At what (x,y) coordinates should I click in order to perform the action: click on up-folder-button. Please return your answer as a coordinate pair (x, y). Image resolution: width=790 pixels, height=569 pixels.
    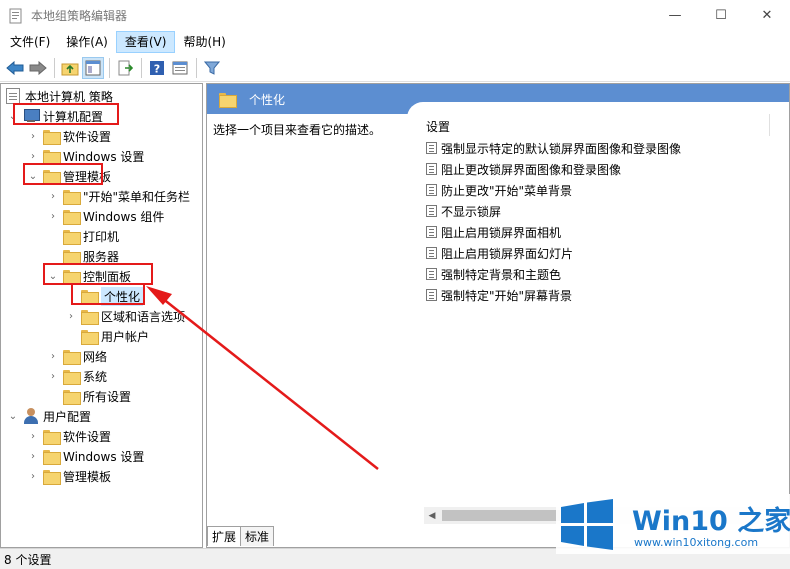
    Looking at the image, I should click on (70, 68).